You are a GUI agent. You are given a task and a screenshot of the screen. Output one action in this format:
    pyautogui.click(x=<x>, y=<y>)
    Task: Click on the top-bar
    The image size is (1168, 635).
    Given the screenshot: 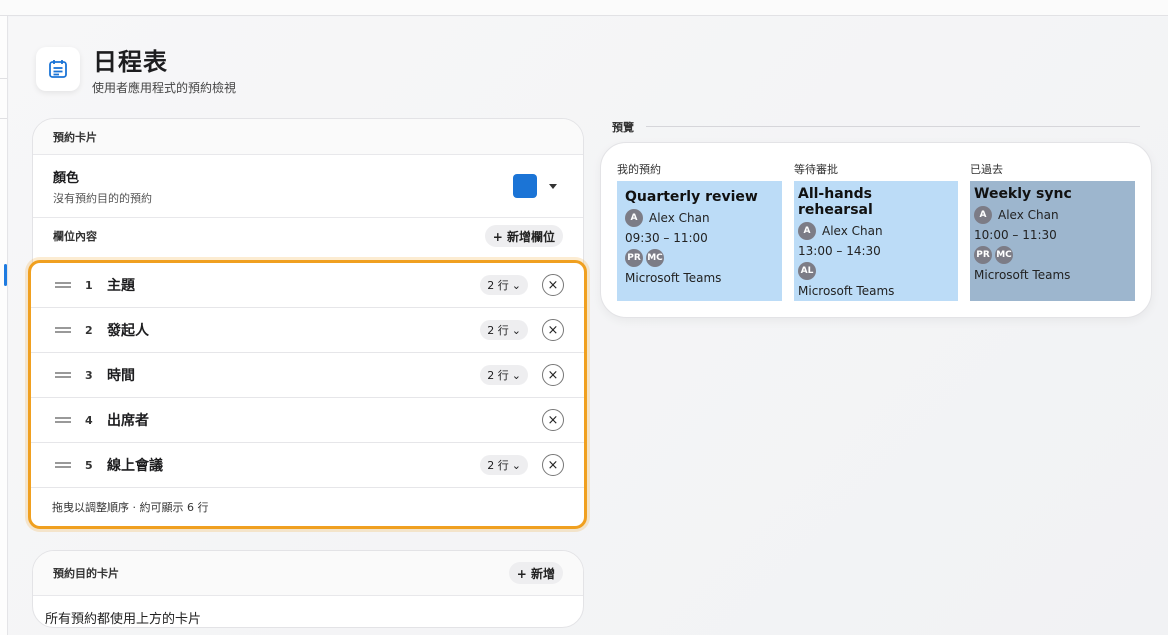 What is the action you would take?
    pyautogui.click(x=584, y=8)
    